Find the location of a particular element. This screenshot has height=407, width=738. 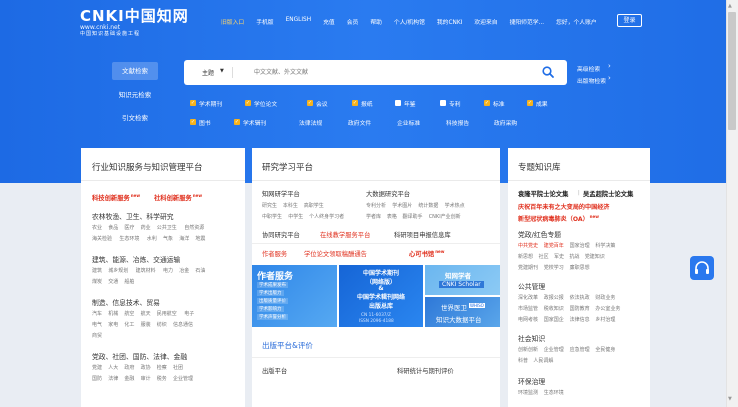

topic-link: 深化改革 is located at coordinates (528, 297).